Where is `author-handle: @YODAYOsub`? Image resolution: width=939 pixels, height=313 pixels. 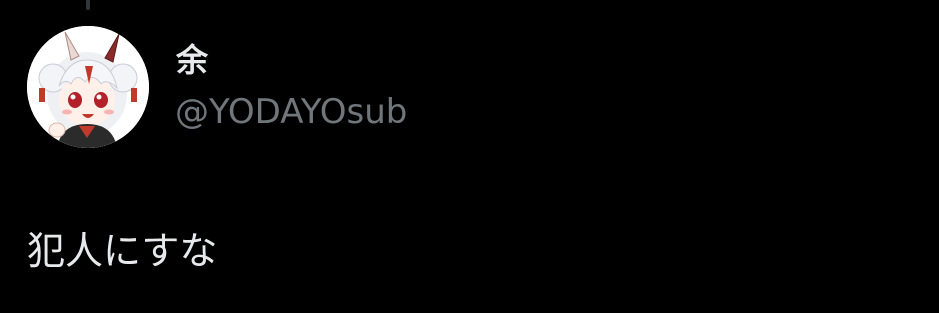 author-handle: @YODAYOsub is located at coordinates (291, 112).